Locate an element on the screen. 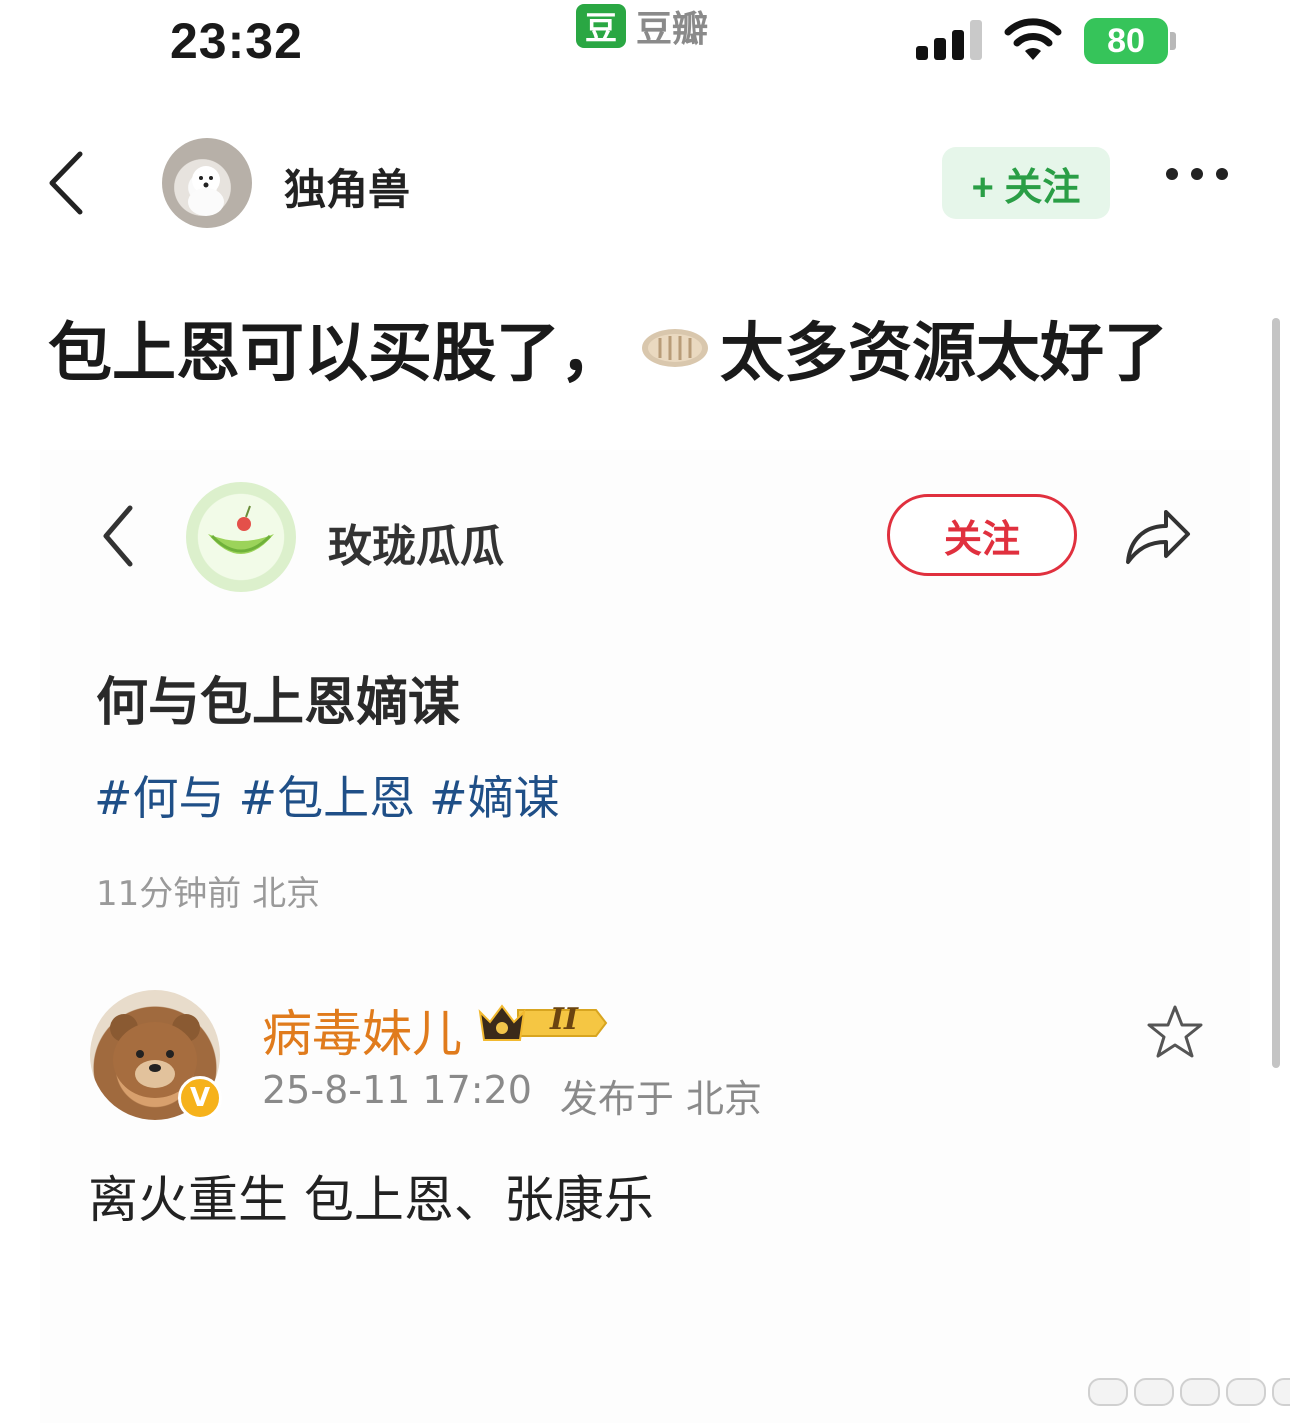 The image size is (1290, 1423). comment-location: 发布于 北京 is located at coordinates (660, 1099).